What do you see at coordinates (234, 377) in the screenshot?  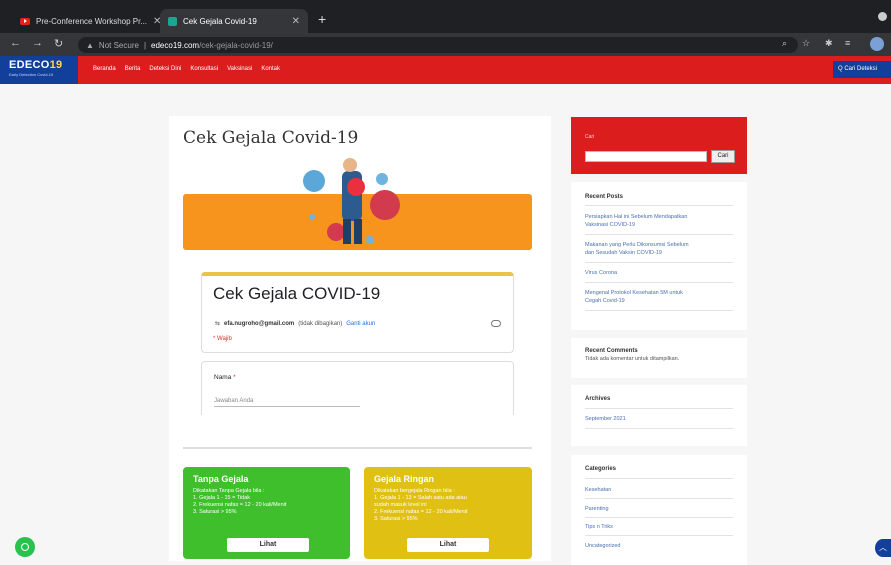 I see `question-required-mark: *` at bounding box center [234, 377].